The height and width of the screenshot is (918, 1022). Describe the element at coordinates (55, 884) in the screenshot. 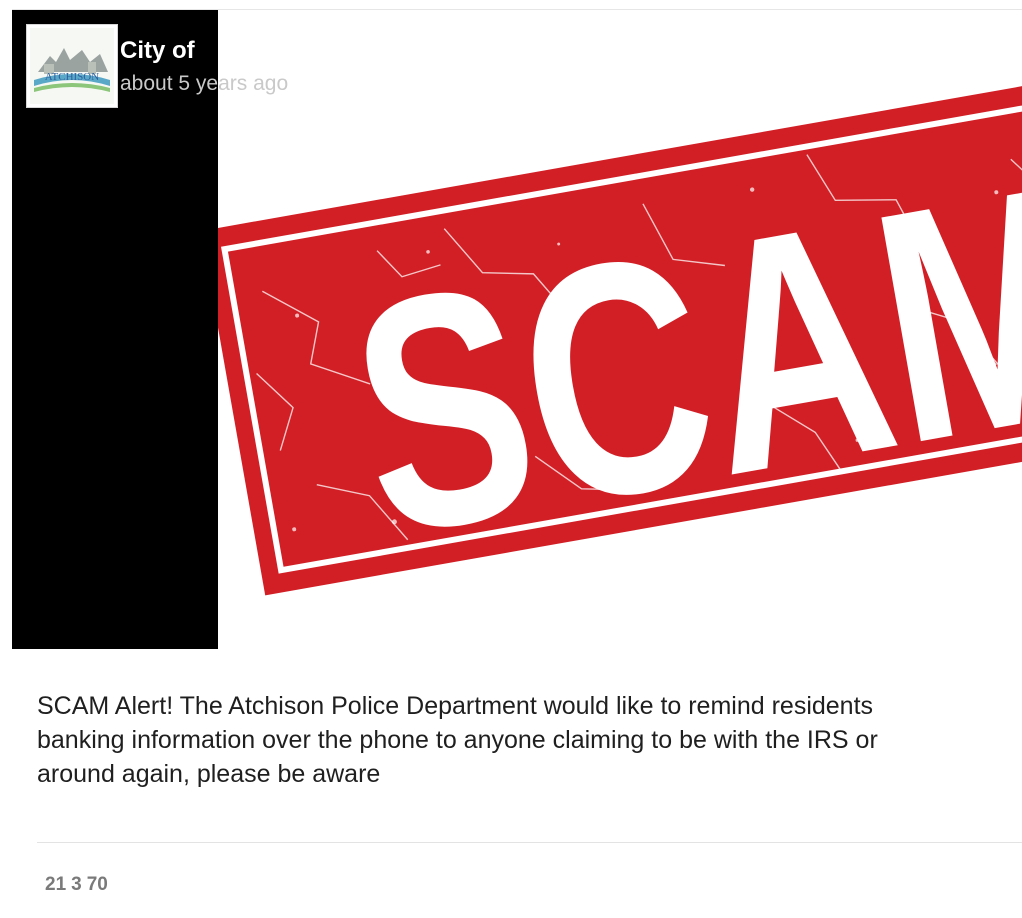

I see `reaction-count-1: 21` at that location.